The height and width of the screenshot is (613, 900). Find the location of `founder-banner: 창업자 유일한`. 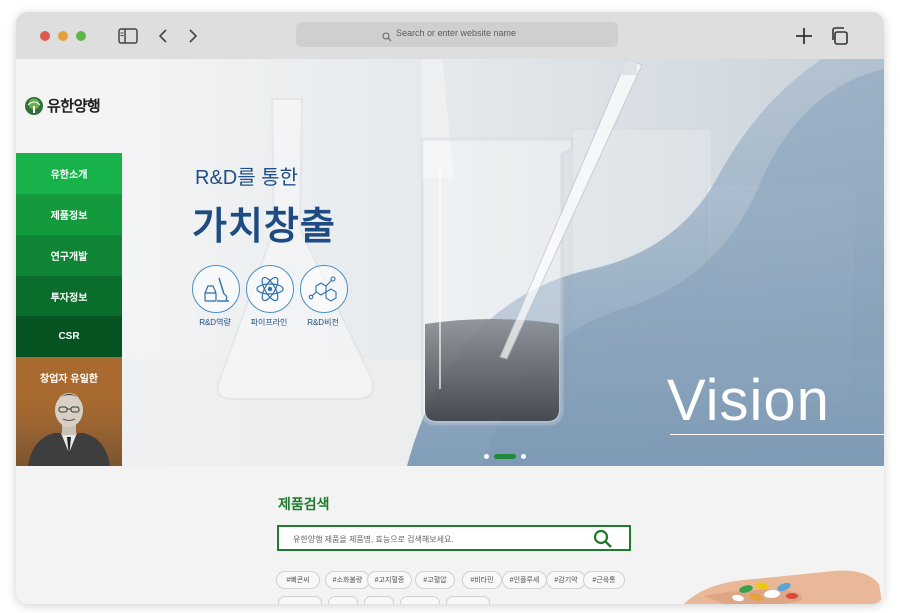

founder-banner: 창업자 유일한 is located at coordinates (69, 411).